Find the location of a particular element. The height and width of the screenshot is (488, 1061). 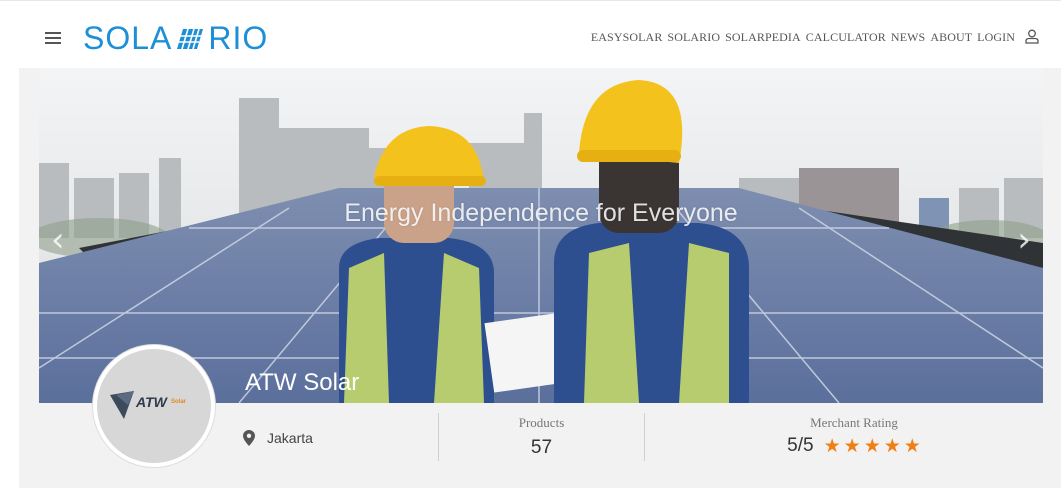

user-icon is located at coordinates (1032, 36).